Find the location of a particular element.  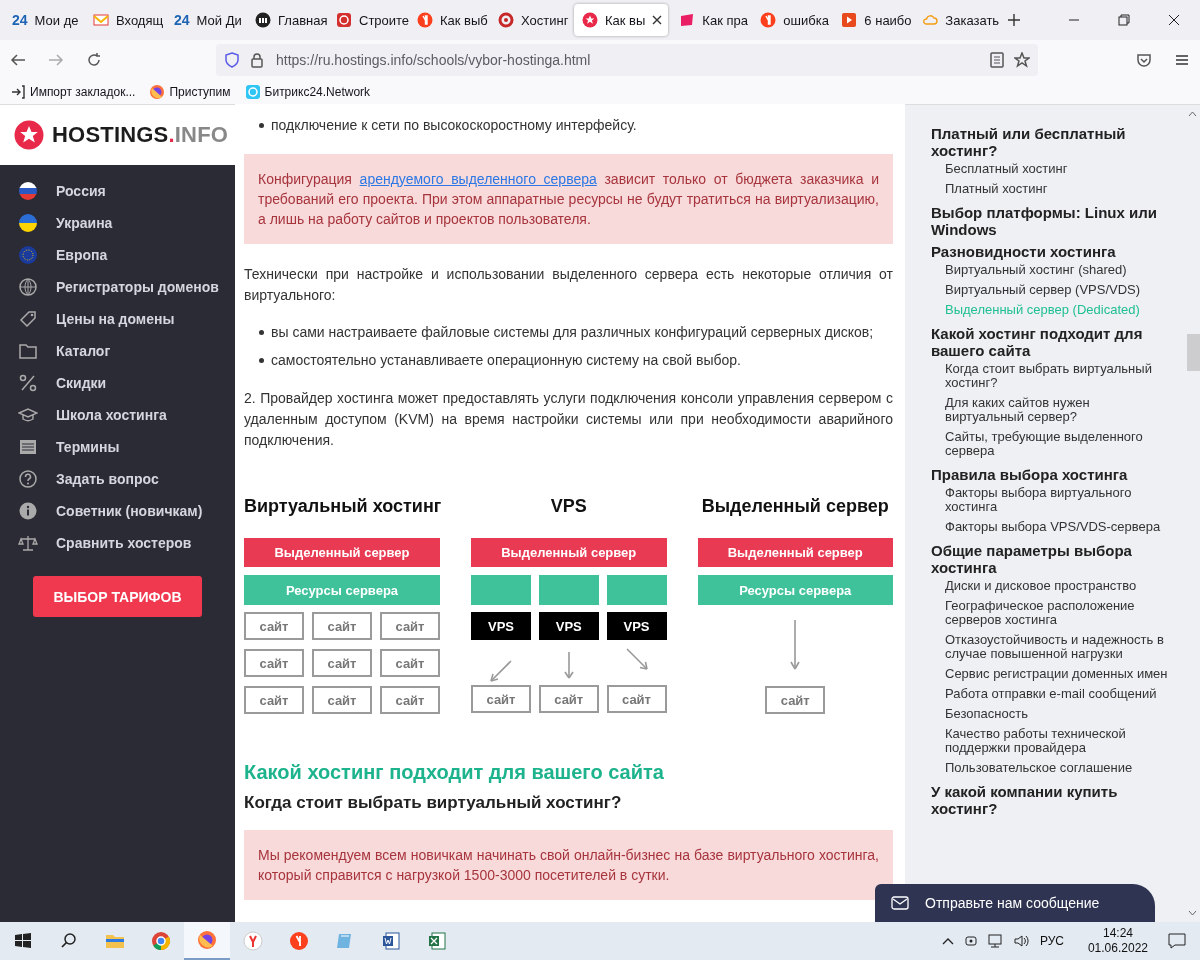

browser-tab: 24 Мой Ди is located at coordinates (206, 20).